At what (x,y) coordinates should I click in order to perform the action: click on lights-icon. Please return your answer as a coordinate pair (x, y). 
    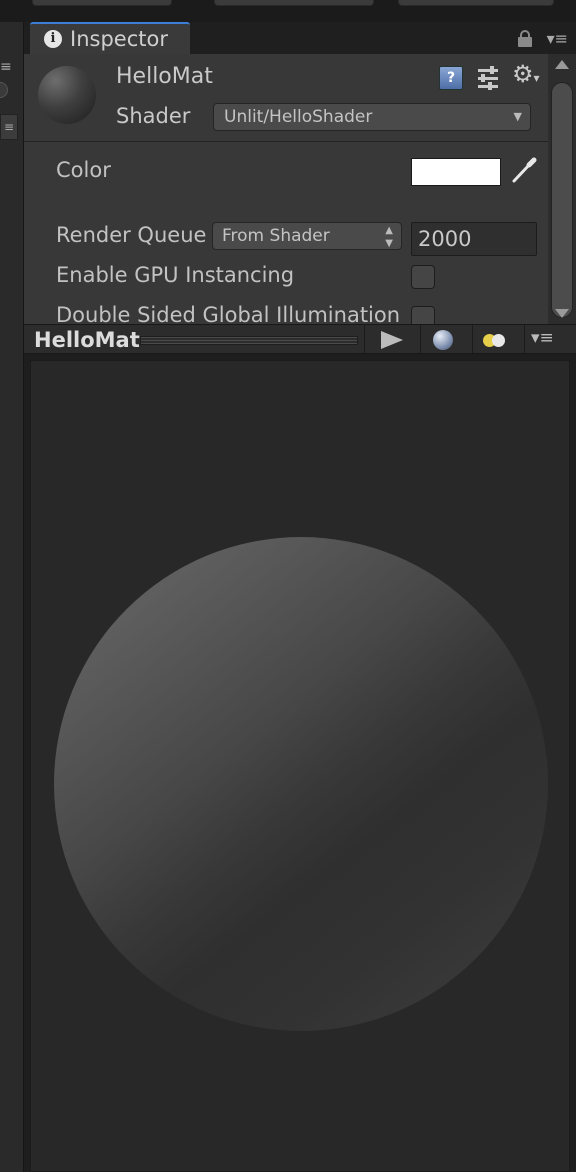
    Looking at the image, I should click on (496, 340).